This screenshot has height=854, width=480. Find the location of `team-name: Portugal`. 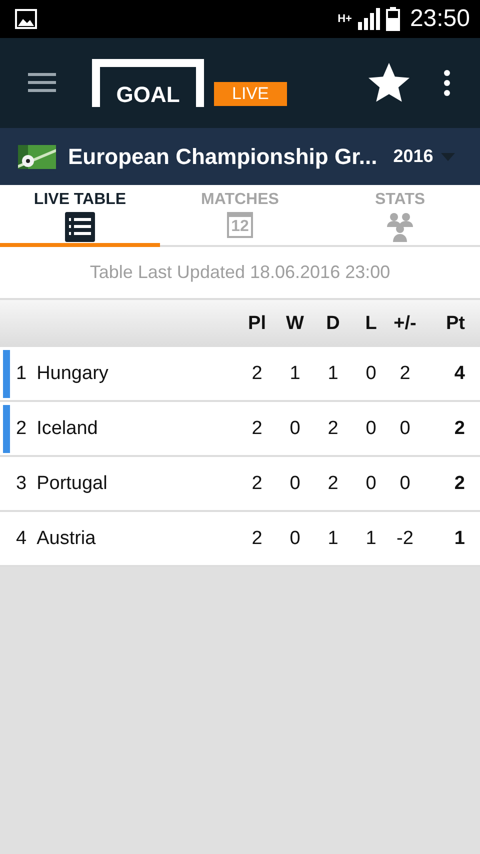

team-name: Portugal is located at coordinates (72, 483).